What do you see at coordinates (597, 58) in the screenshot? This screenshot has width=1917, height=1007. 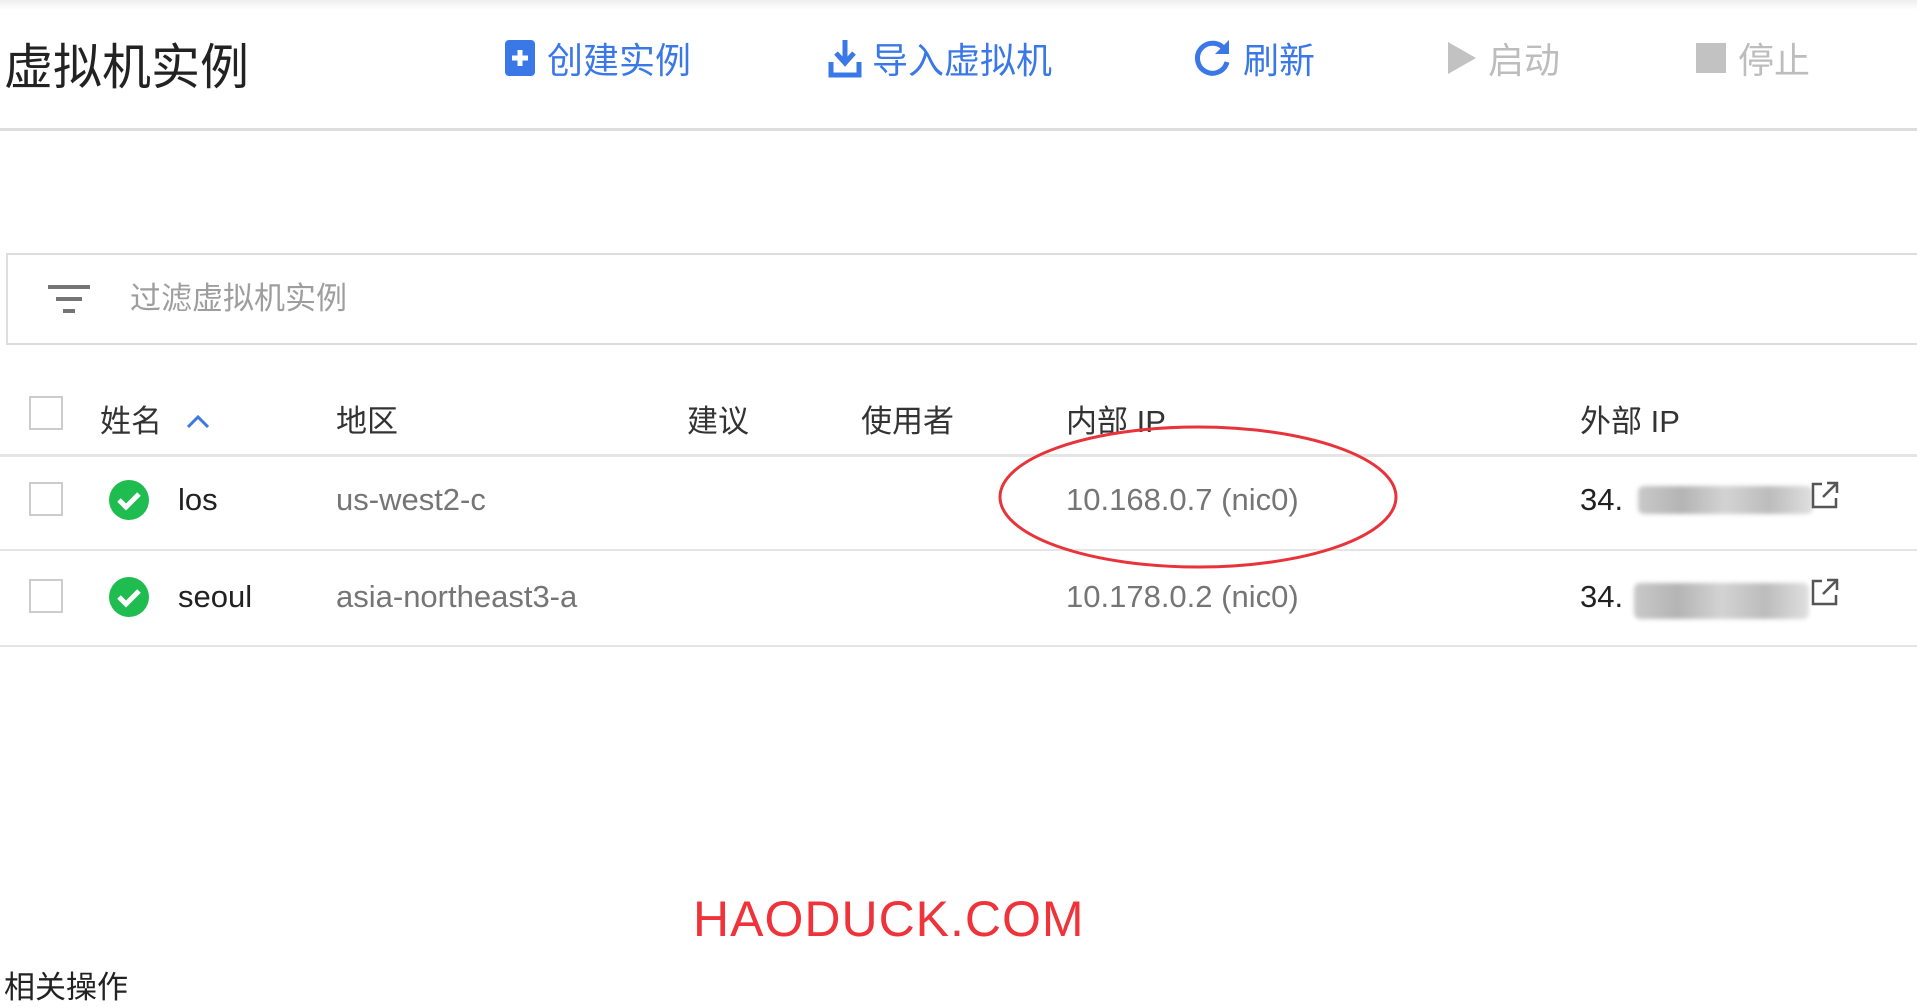 I see `create-instance-button: 创建实例` at bounding box center [597, 58].